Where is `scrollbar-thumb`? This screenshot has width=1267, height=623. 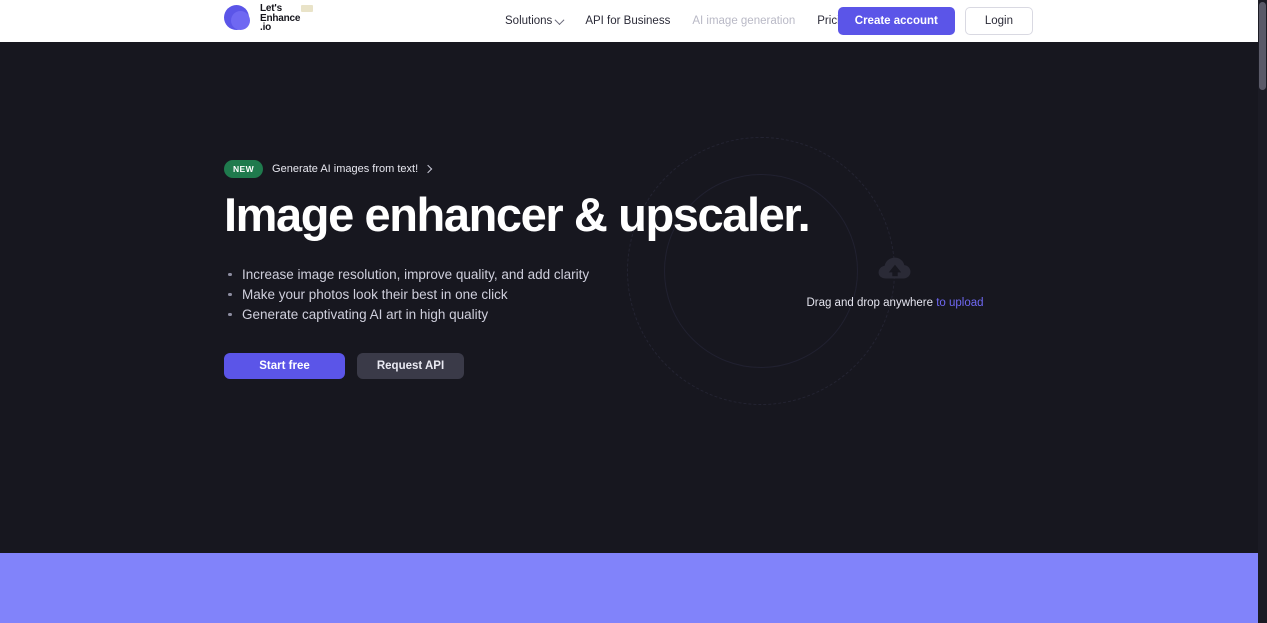 scrollbar-thumb is located at coordinates (1262, 46).